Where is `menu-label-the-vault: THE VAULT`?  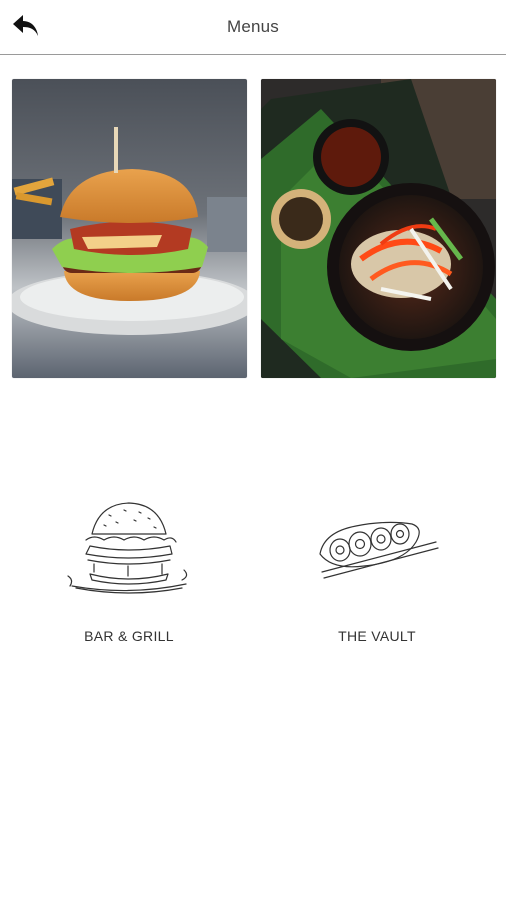 menu-label-the-vault: THE VAULT is located at coordinates (377, 636).